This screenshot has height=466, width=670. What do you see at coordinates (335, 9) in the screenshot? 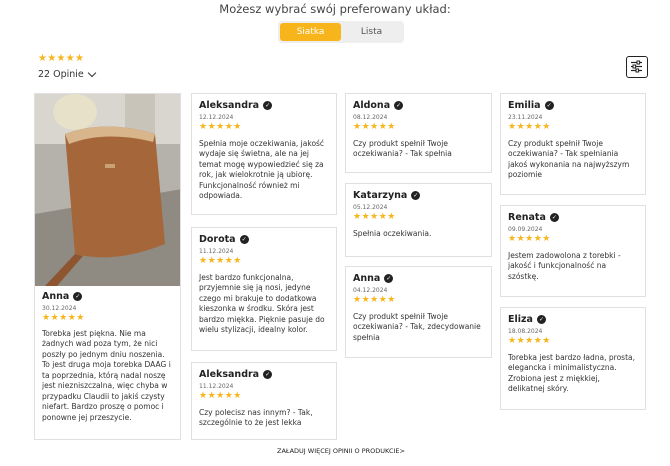
I see `layout-prompt: Możesz wybrać swój preferowany układ:` at bounding box center [335, 9].